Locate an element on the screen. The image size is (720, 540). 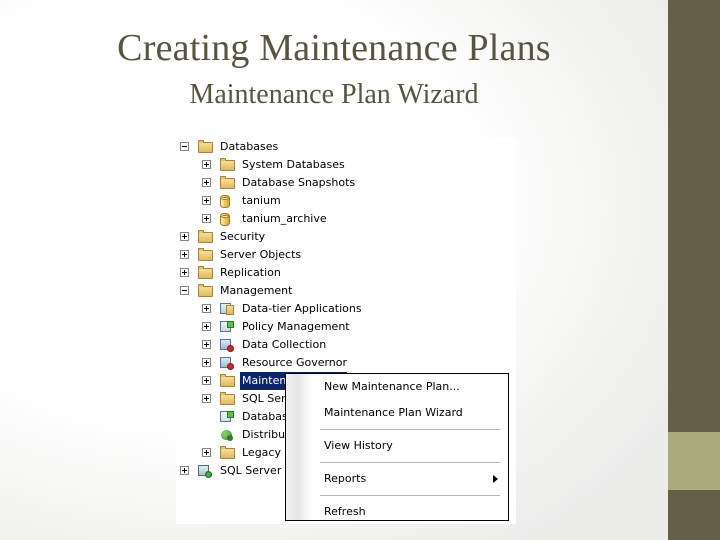
menu-item-refresh: Refresh is located at coordinates (397, 512).